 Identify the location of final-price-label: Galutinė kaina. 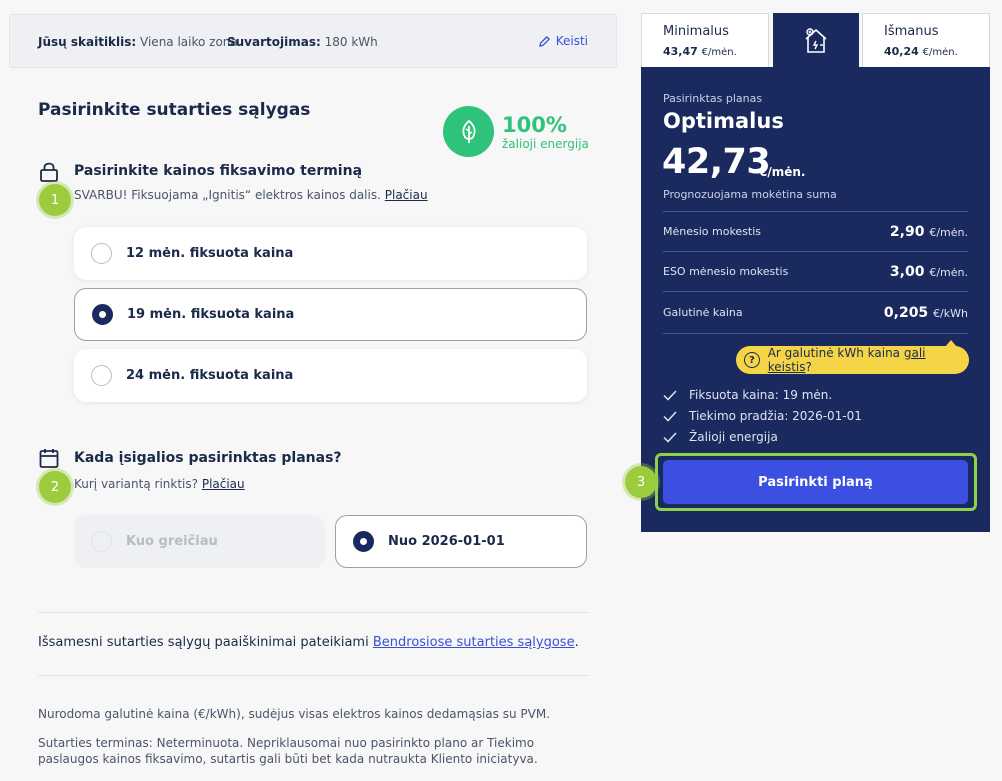
(703, 312).